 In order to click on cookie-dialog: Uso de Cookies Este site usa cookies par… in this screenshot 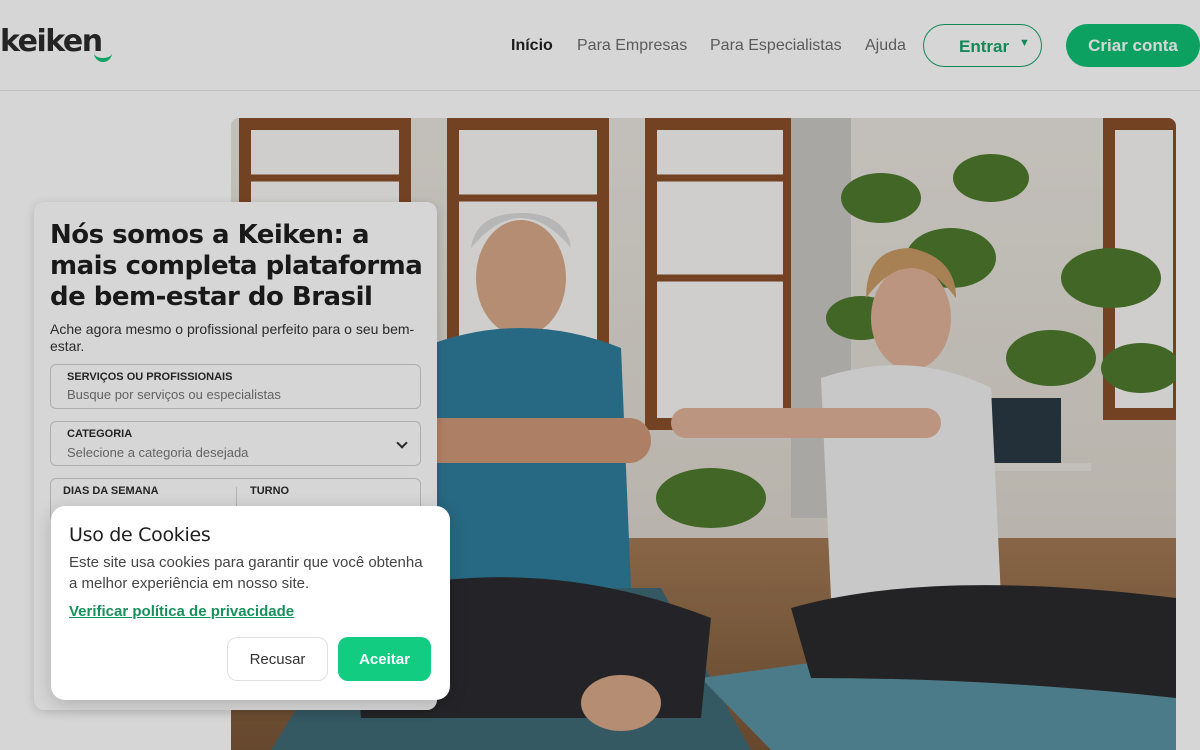, I will do `click(250, 603)`.